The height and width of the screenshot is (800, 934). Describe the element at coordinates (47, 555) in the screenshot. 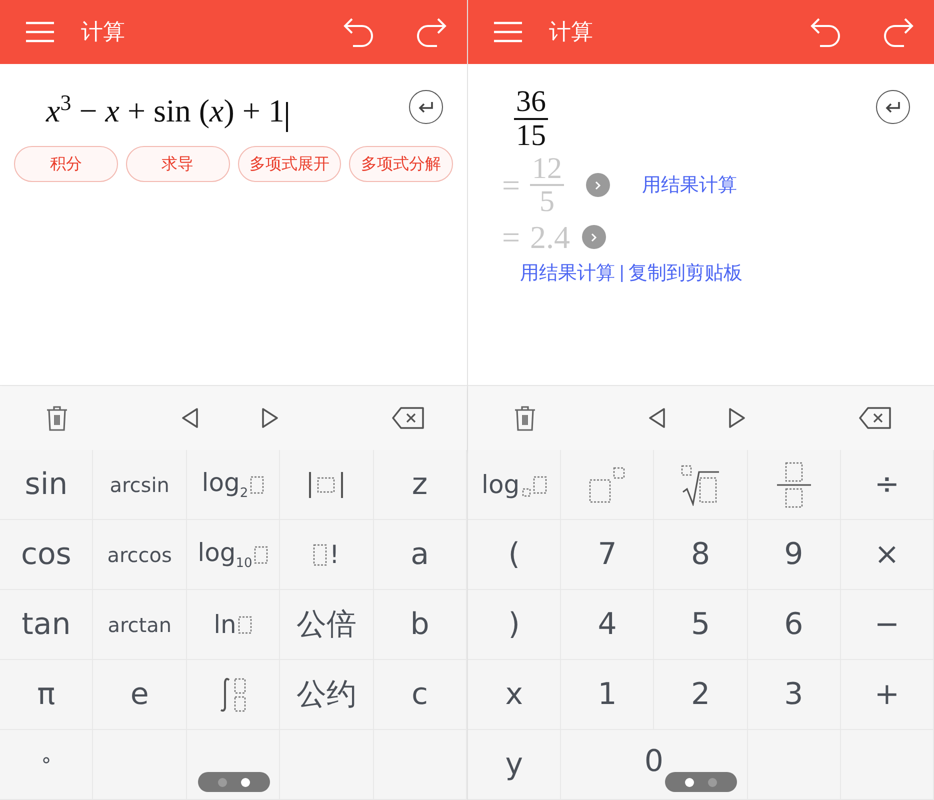

I see `keypad-key: cos` at that location.